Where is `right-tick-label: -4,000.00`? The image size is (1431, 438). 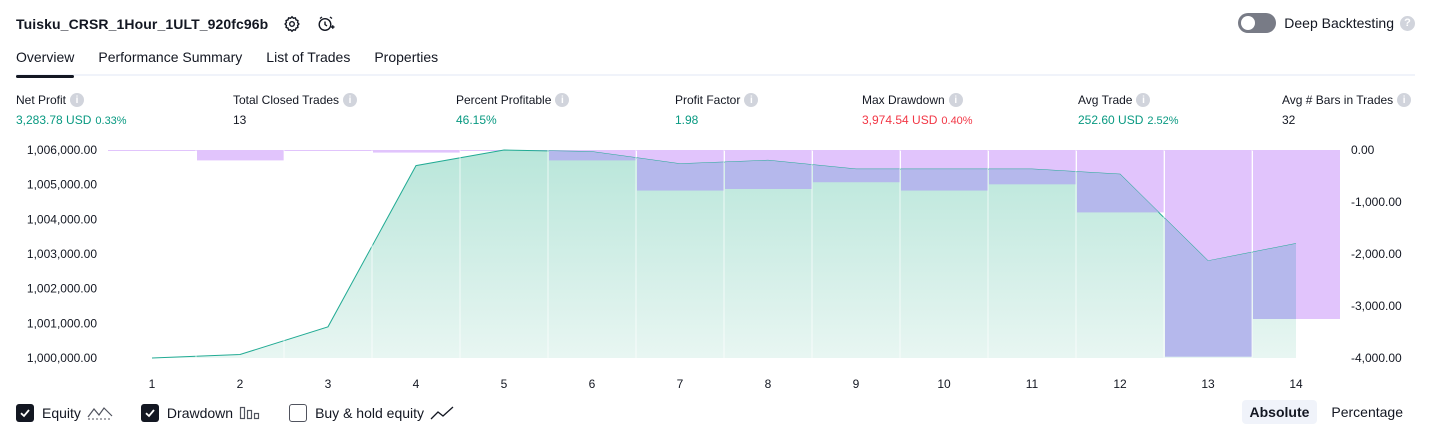
right-tick-label: -4,000.00 is located at coordinates (1376, 358).